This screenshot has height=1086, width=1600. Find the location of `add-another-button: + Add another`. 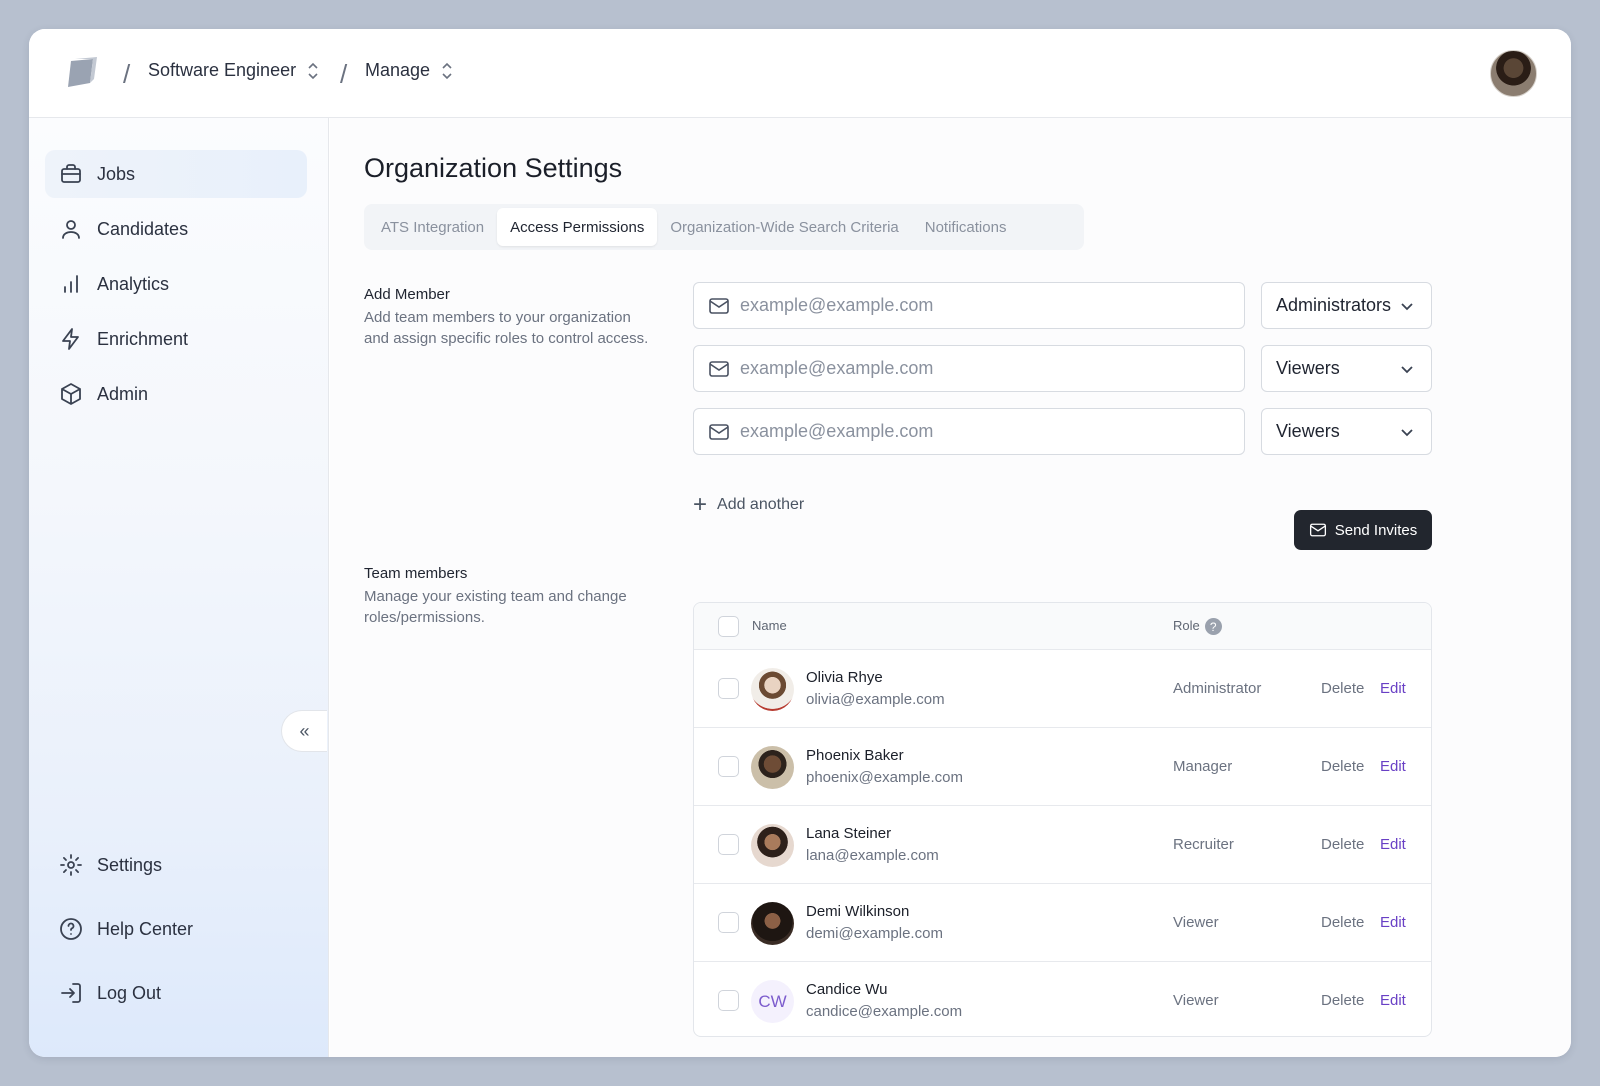

add-another-button: + Add another is located at coordinates (748, 505).